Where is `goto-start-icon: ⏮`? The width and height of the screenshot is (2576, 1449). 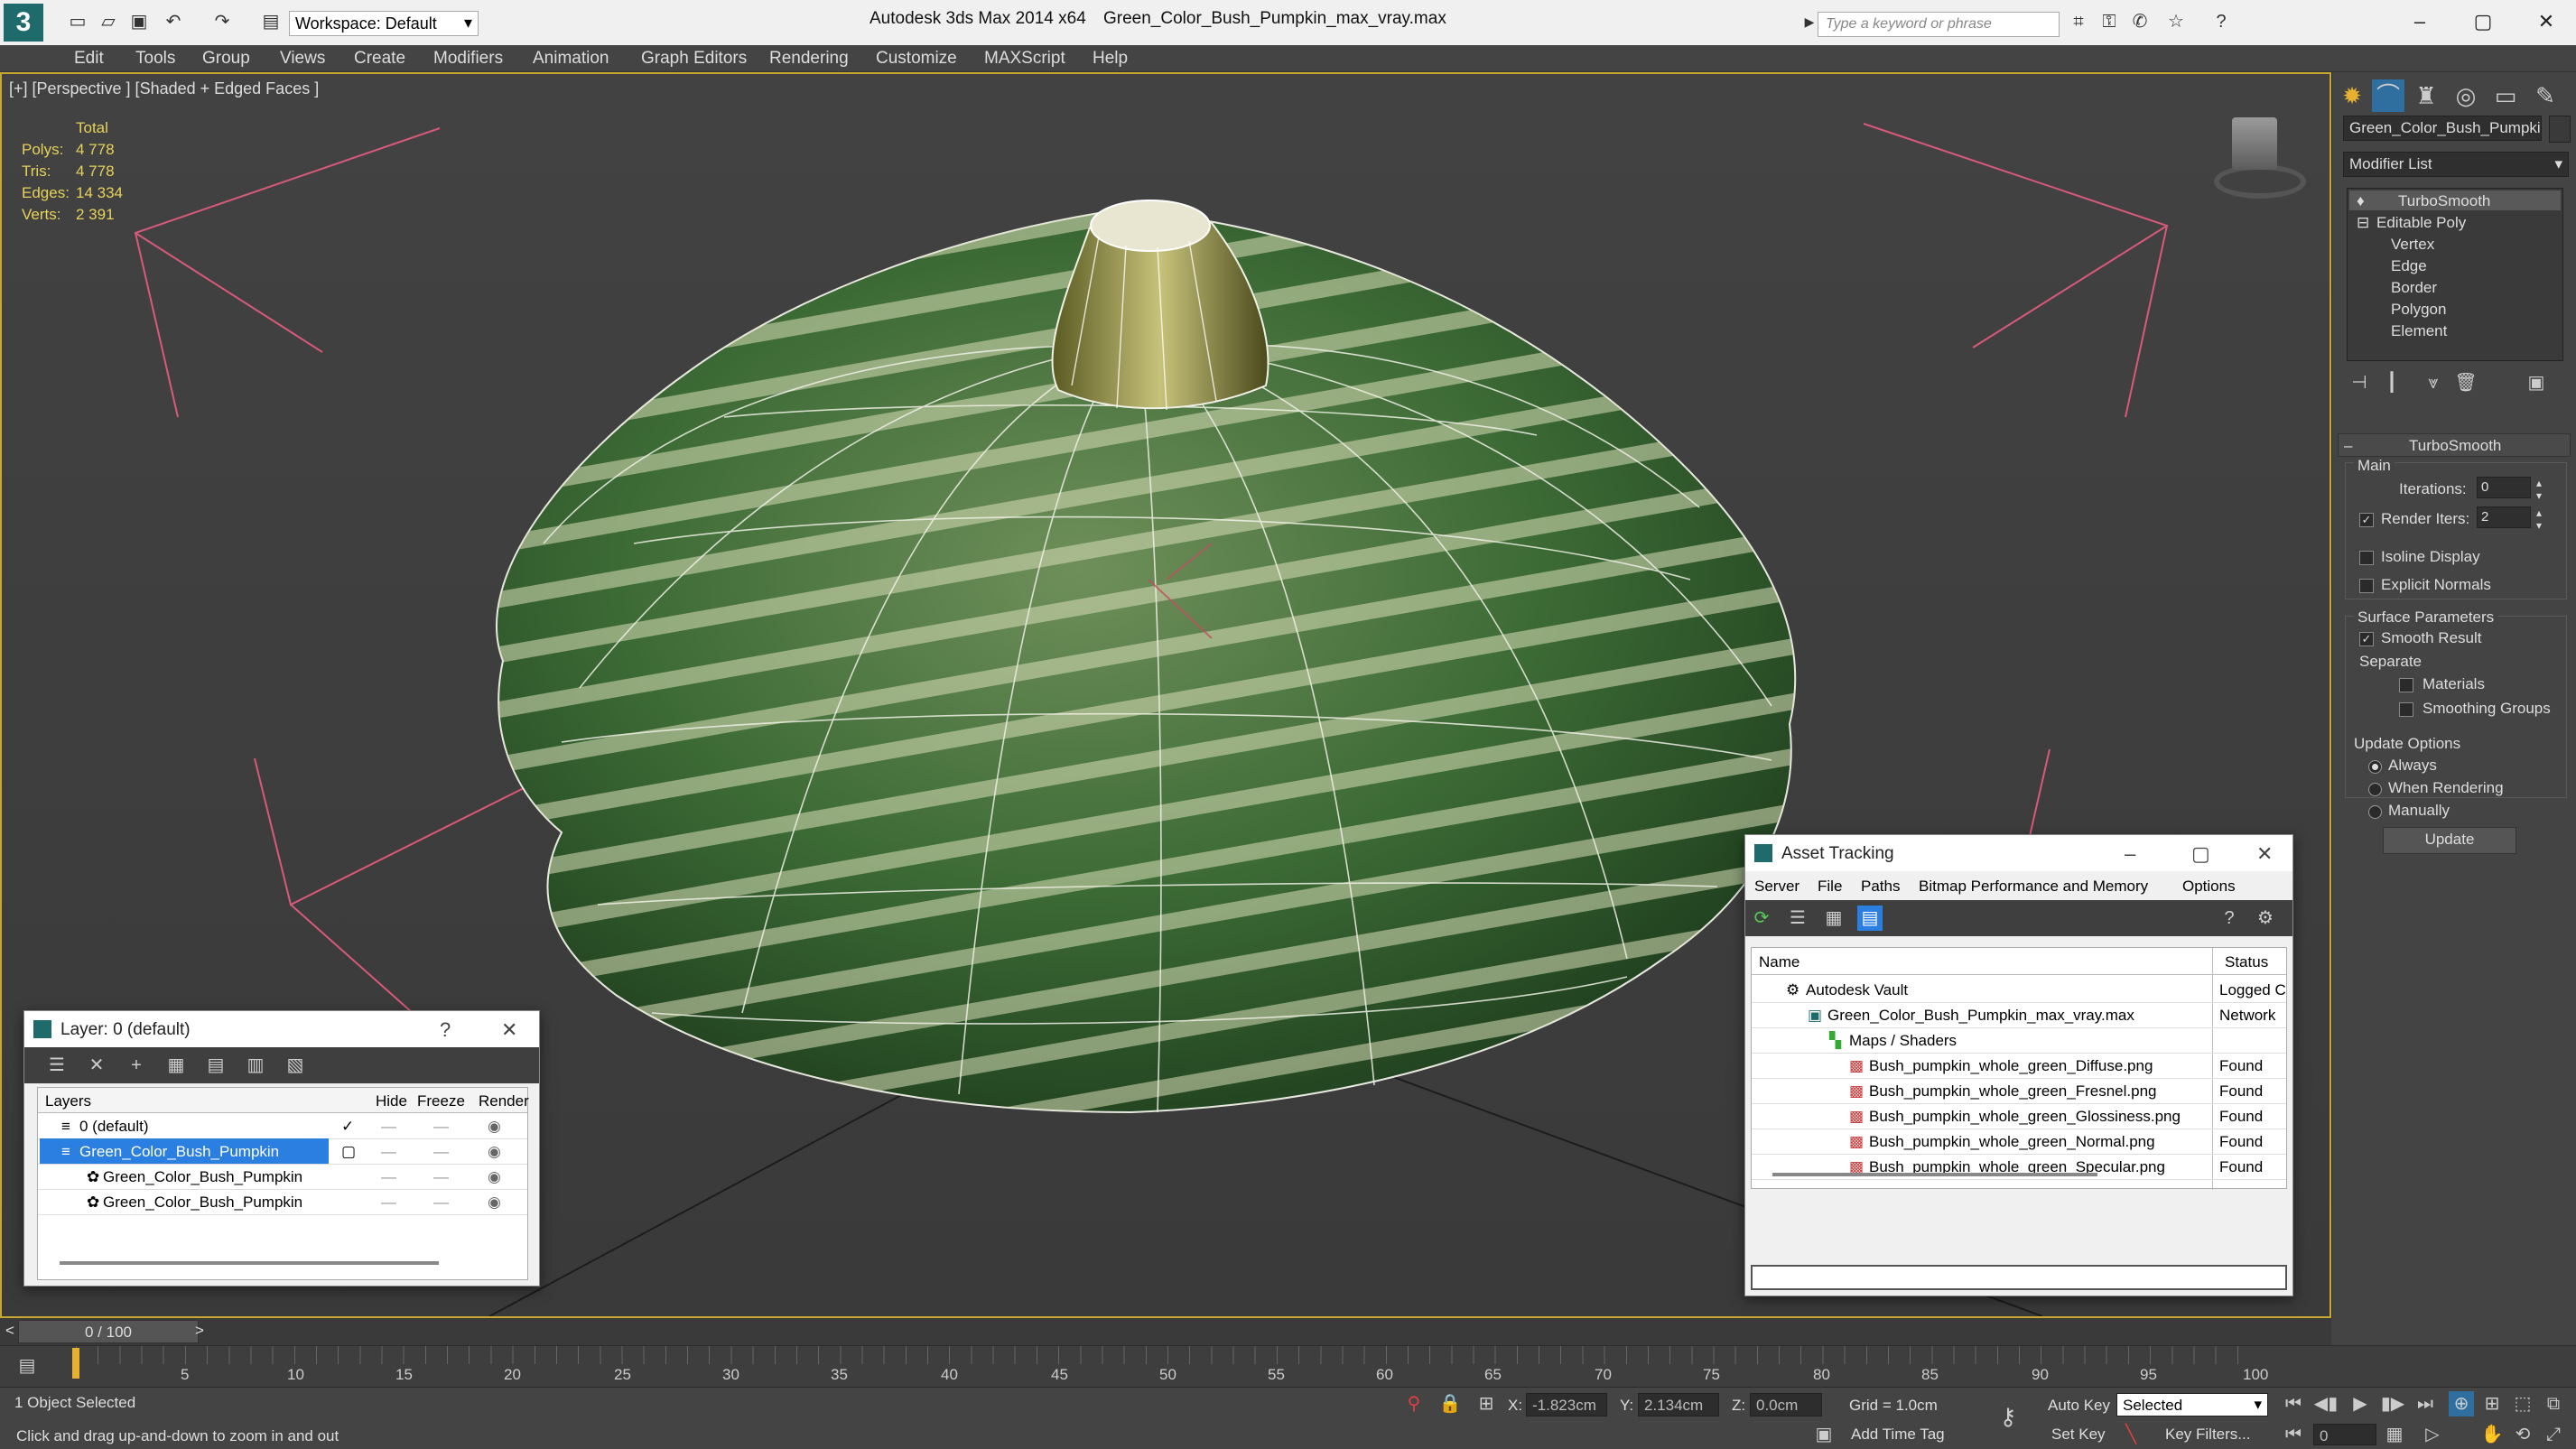
goto-start-icon: ⏮ is located at coordinates (2293, 1403).